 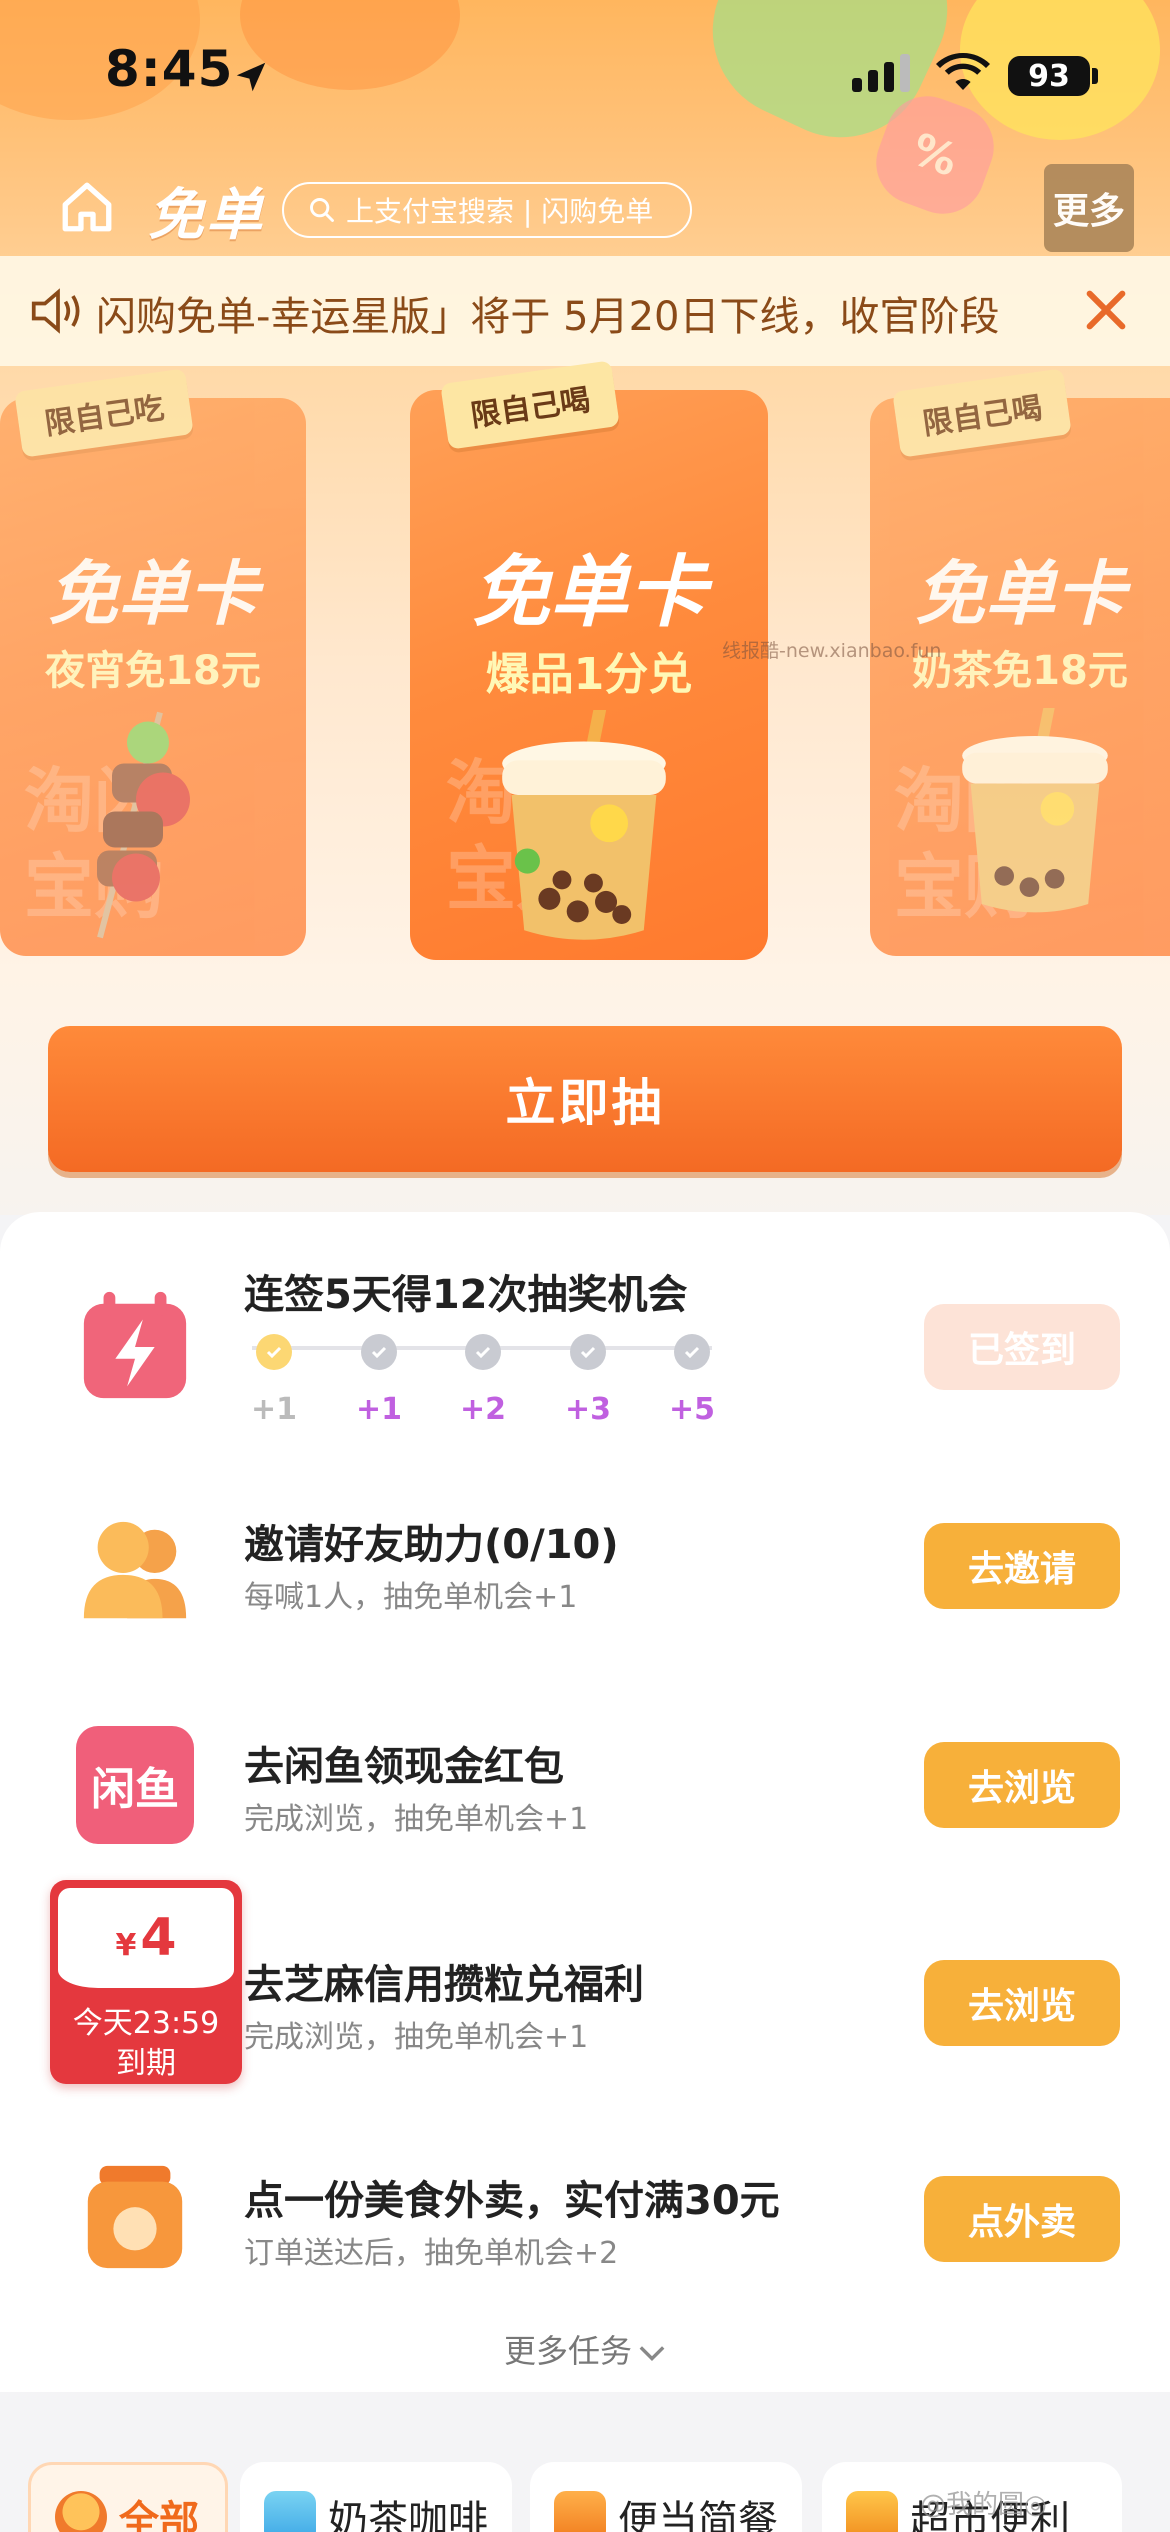 What do you see at coordinates (482, 1409) in the screenshot?
I see `checkin-reward-label: +2` at bounding box center [482, 1409].